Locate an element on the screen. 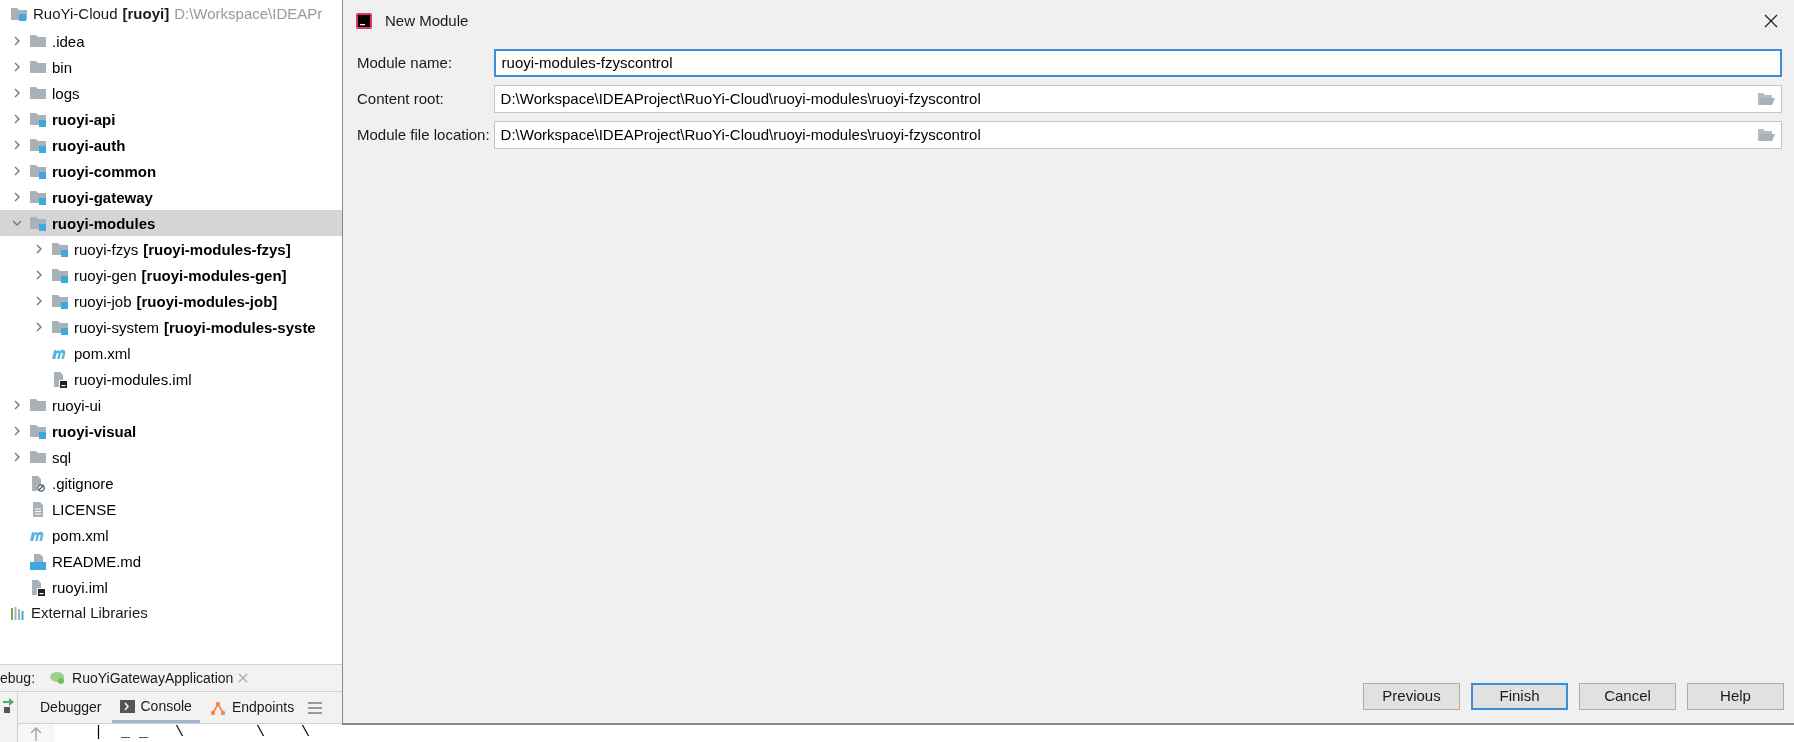 The width and height of the screenshot is (1794, 742). item-label: ruoyi-gen is located at coordinates (105, 275).